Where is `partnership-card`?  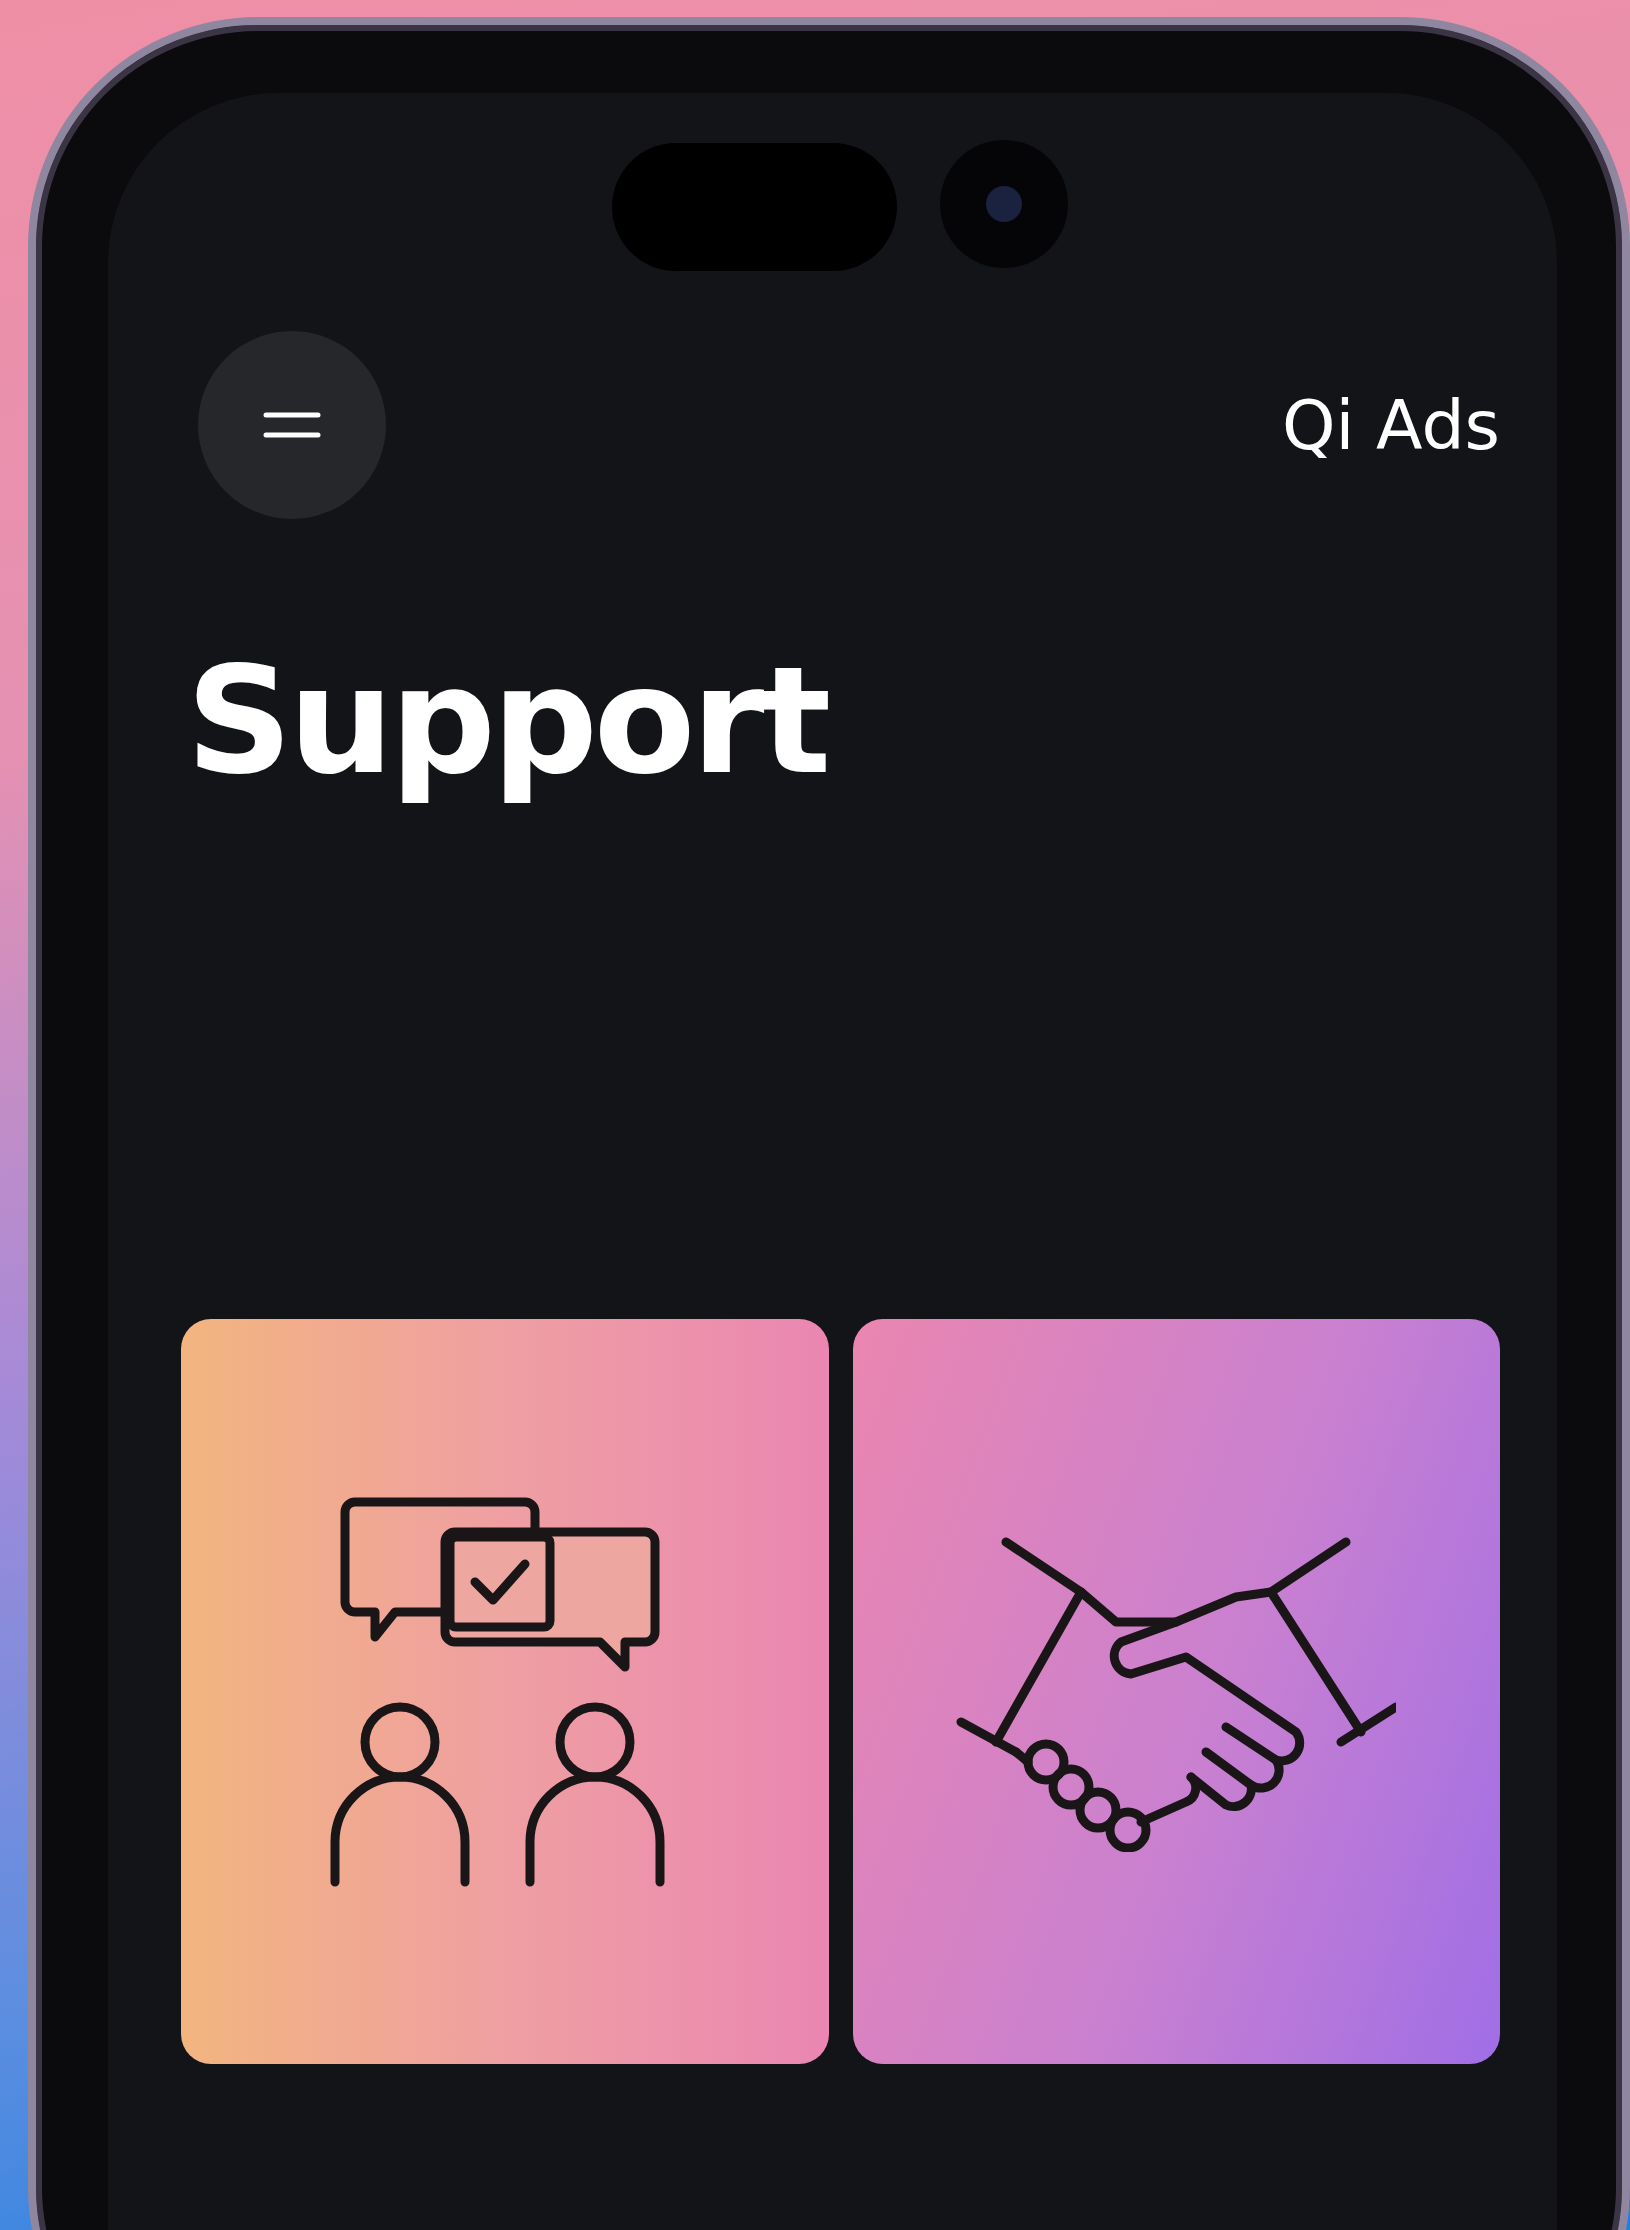
partnership-card is located at coordinates (1176, 1691).